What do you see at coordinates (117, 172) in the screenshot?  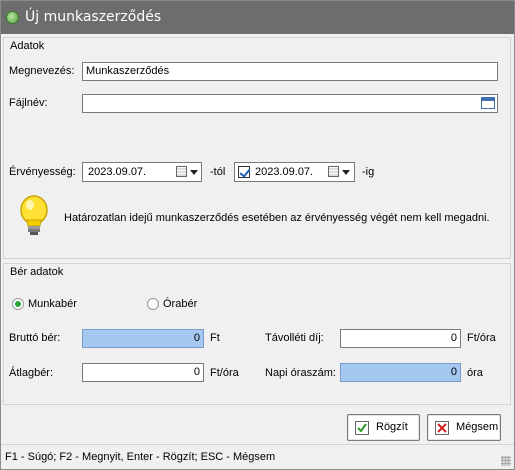 I see `date-from-value: 2023.09.07.` at bounding box center [117, 172].